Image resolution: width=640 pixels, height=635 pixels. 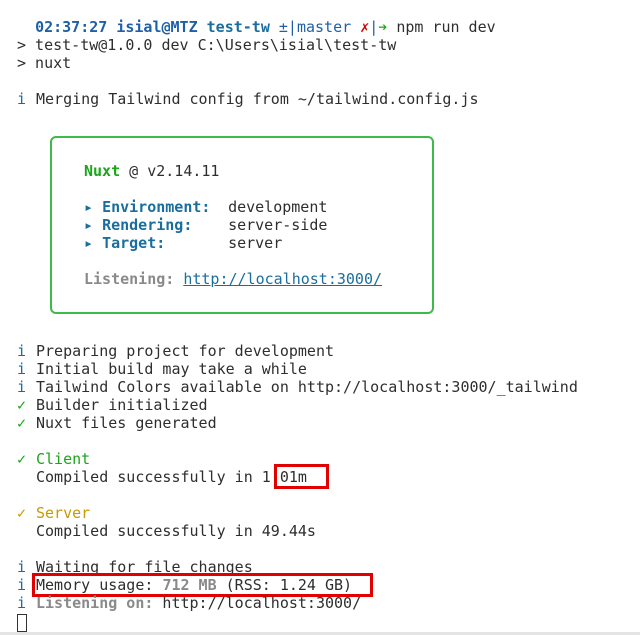 What do you see at coordinates (149, 477) in the screenshot?
I see `client-compiled-text: Compiled successfully in` at bounding box center [149, 477].